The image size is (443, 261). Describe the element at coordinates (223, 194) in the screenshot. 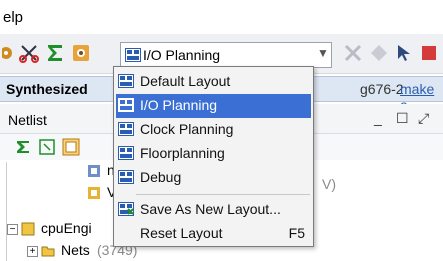

I see `menu-separator` at that location.